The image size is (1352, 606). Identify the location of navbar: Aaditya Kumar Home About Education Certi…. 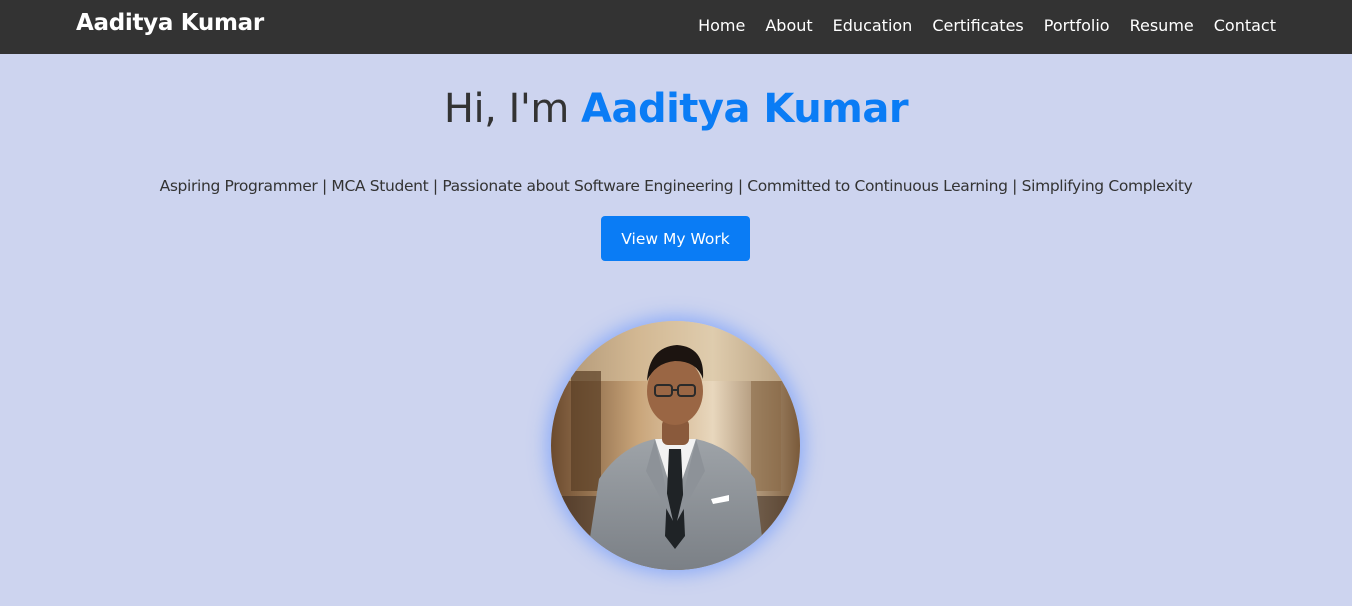
(676, 27).